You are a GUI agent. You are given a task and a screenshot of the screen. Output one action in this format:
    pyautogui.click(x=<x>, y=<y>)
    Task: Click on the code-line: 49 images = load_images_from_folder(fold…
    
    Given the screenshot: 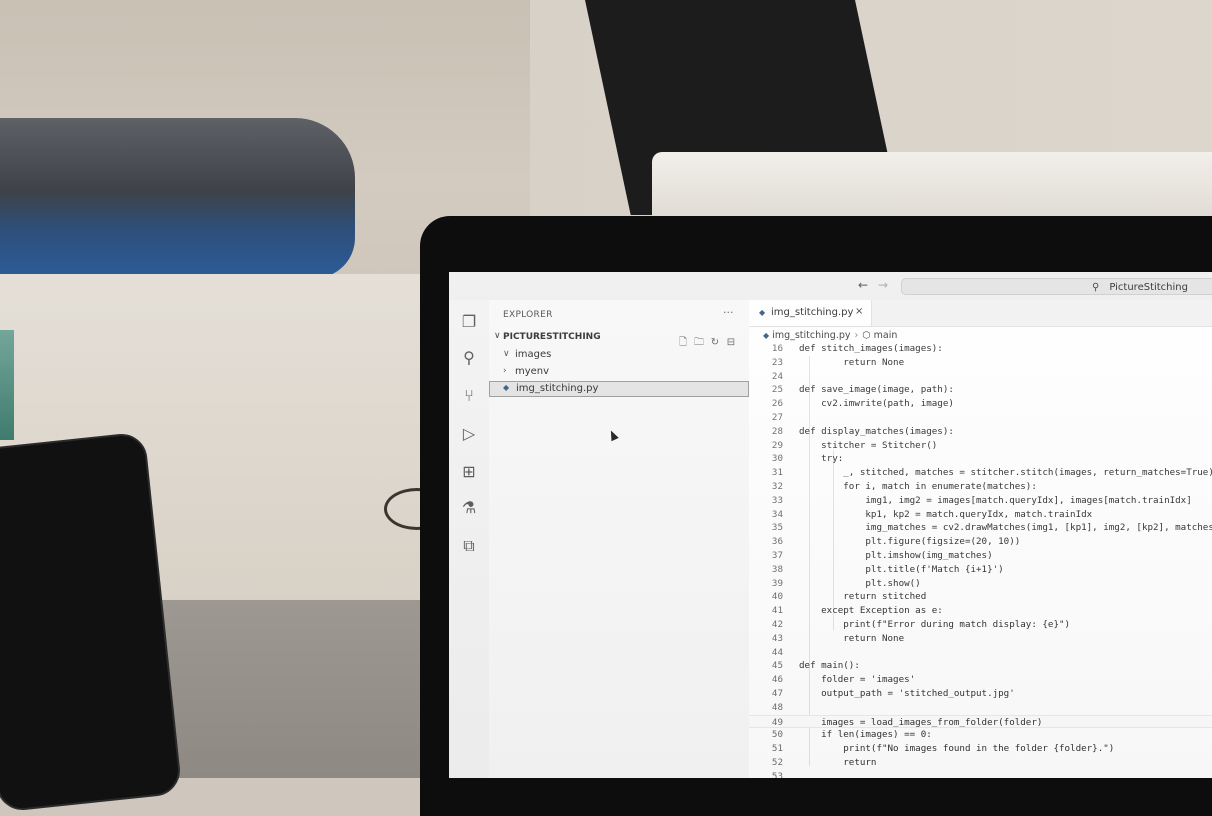 What is the action you would take?
    pyautogui.click(x=980, y=721)
    